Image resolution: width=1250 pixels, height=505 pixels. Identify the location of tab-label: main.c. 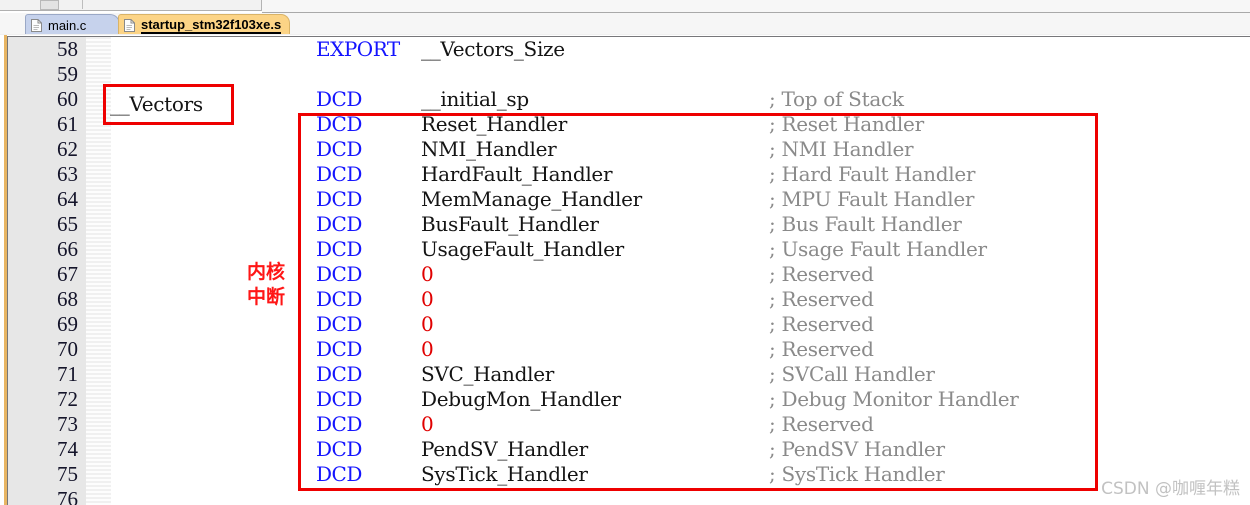
(67, 25).